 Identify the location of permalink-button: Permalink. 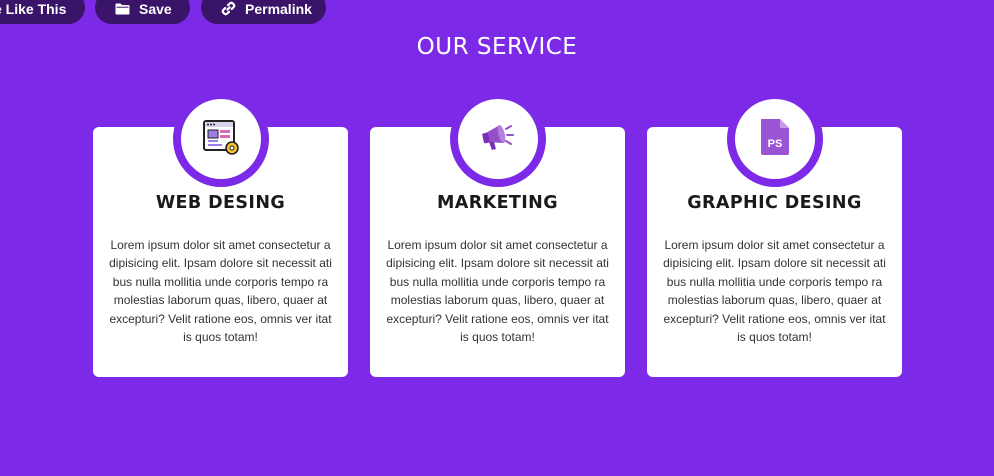
(263, 12).